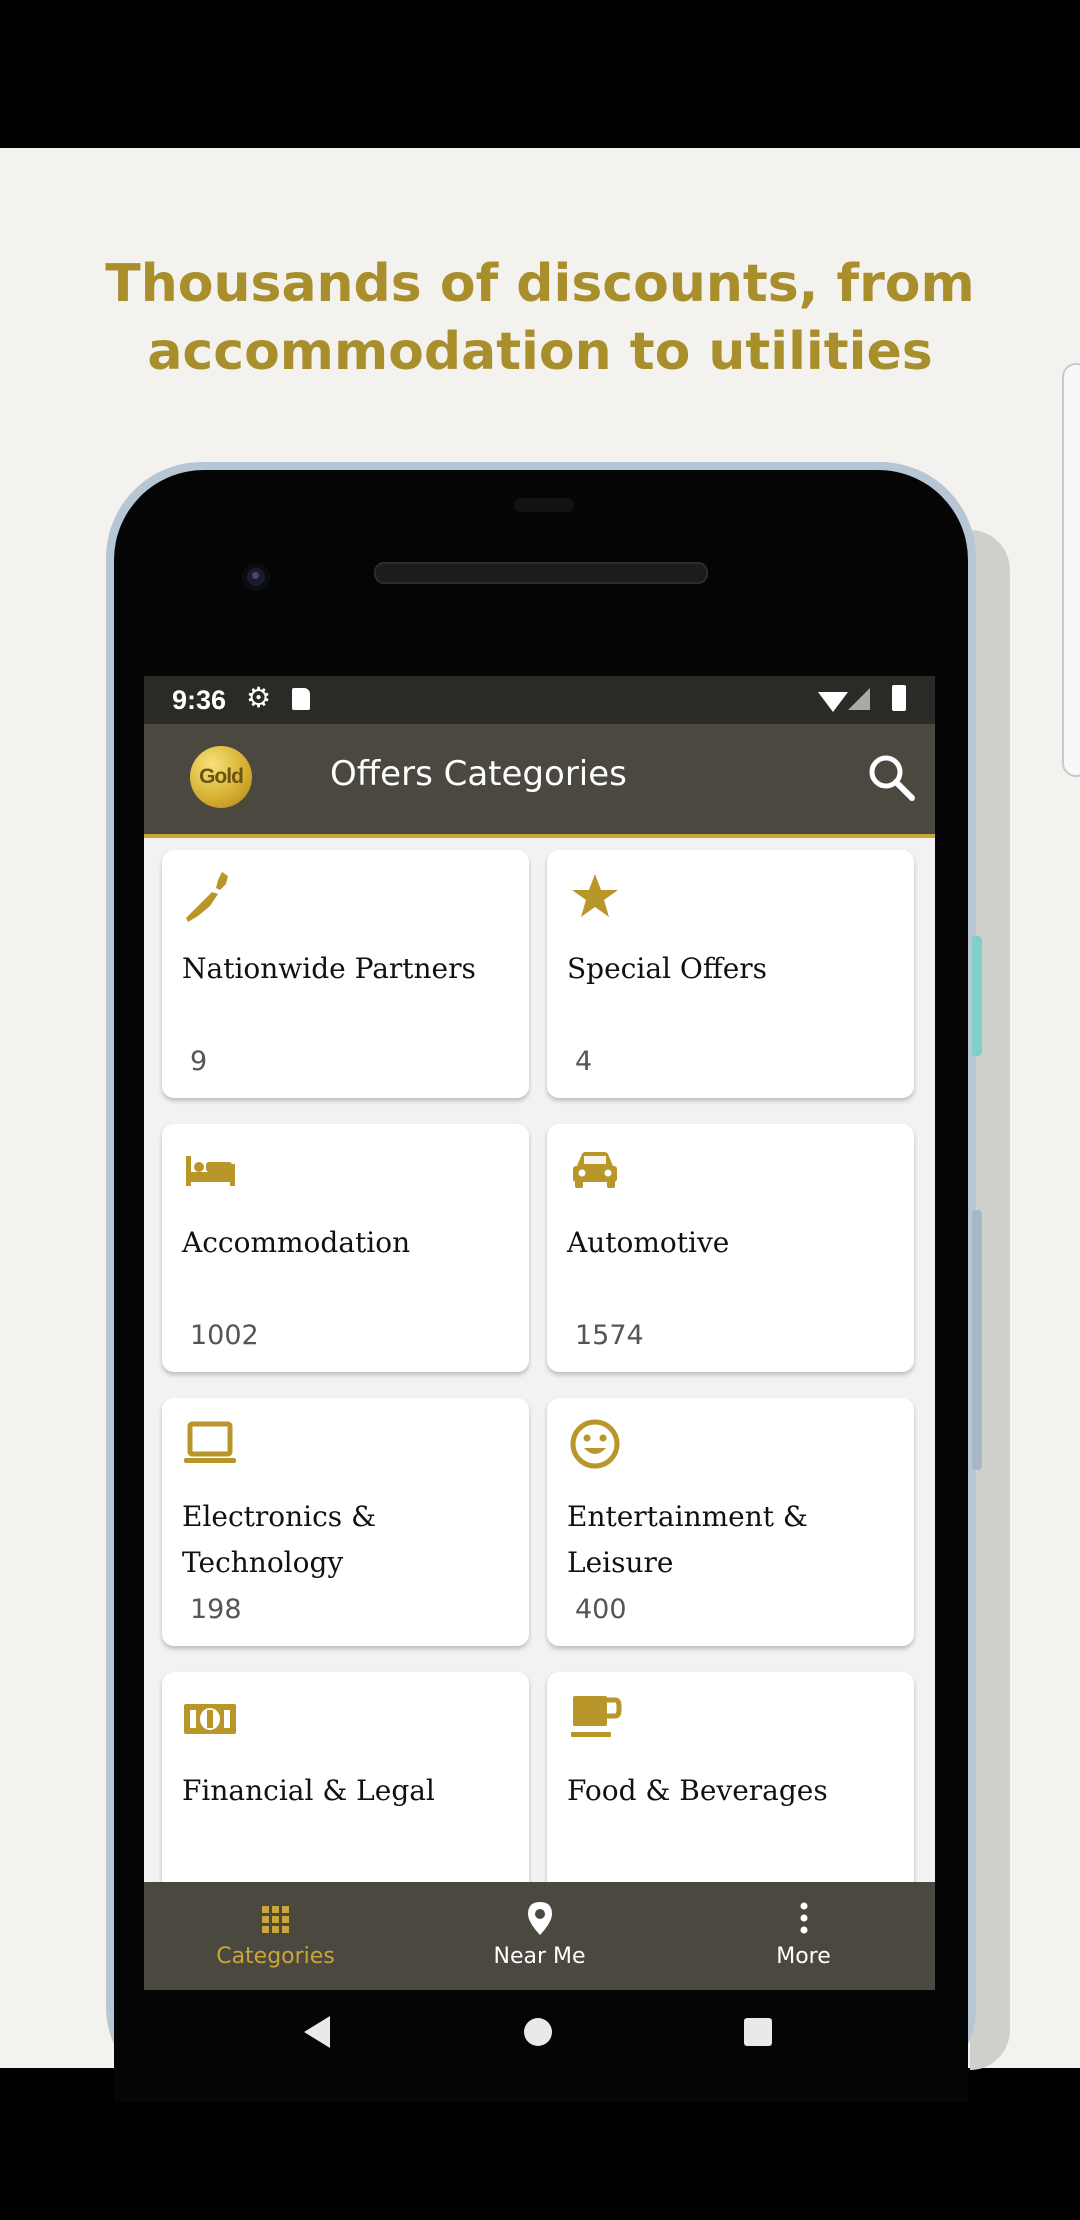  I want to click on signal-icon, so click(859, 699).